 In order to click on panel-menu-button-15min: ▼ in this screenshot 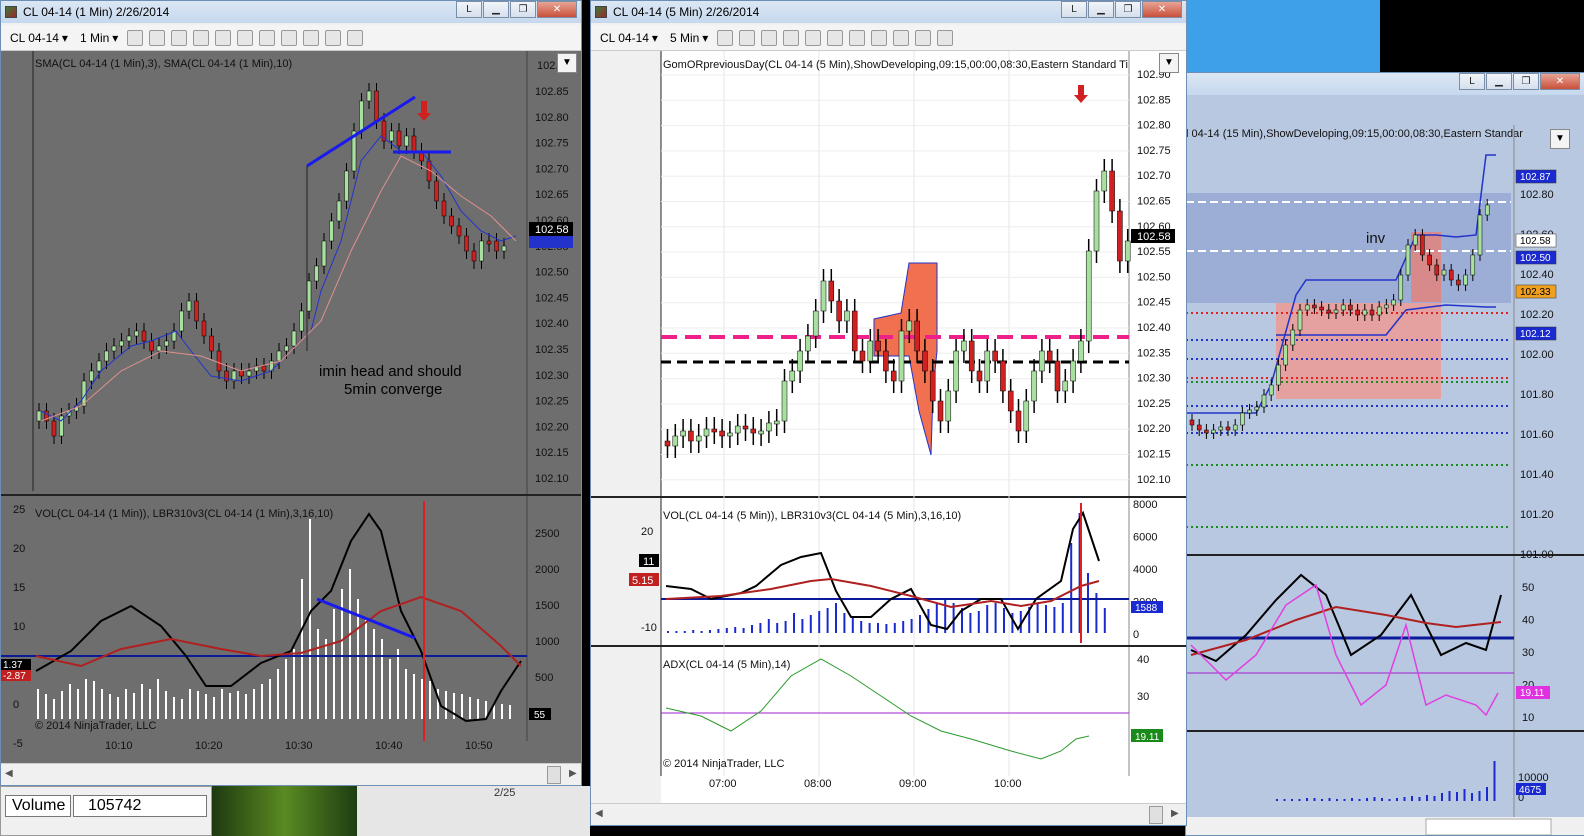, I will do `click(1560, 139)`.